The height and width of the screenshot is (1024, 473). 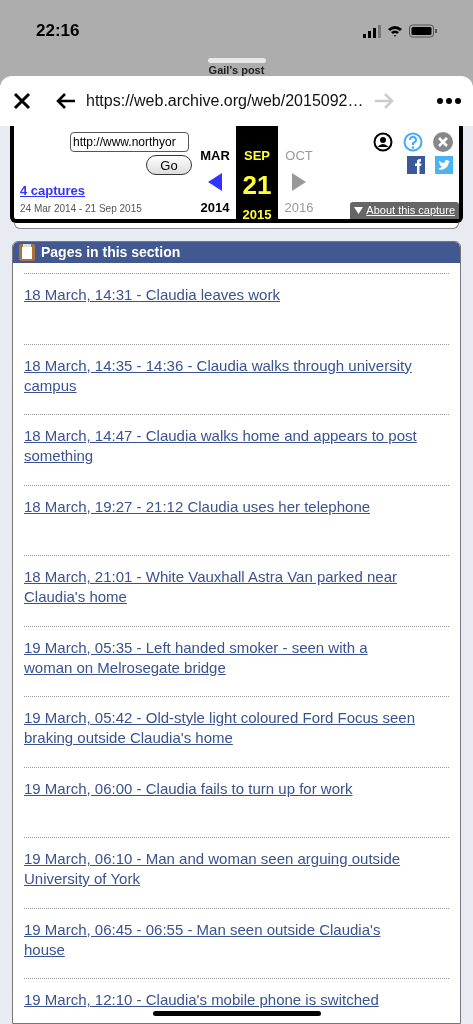 What do you see at coordinates (27, 252) in the screenshot?
I see `clipboard-icon` at bounding box center [27, 252].